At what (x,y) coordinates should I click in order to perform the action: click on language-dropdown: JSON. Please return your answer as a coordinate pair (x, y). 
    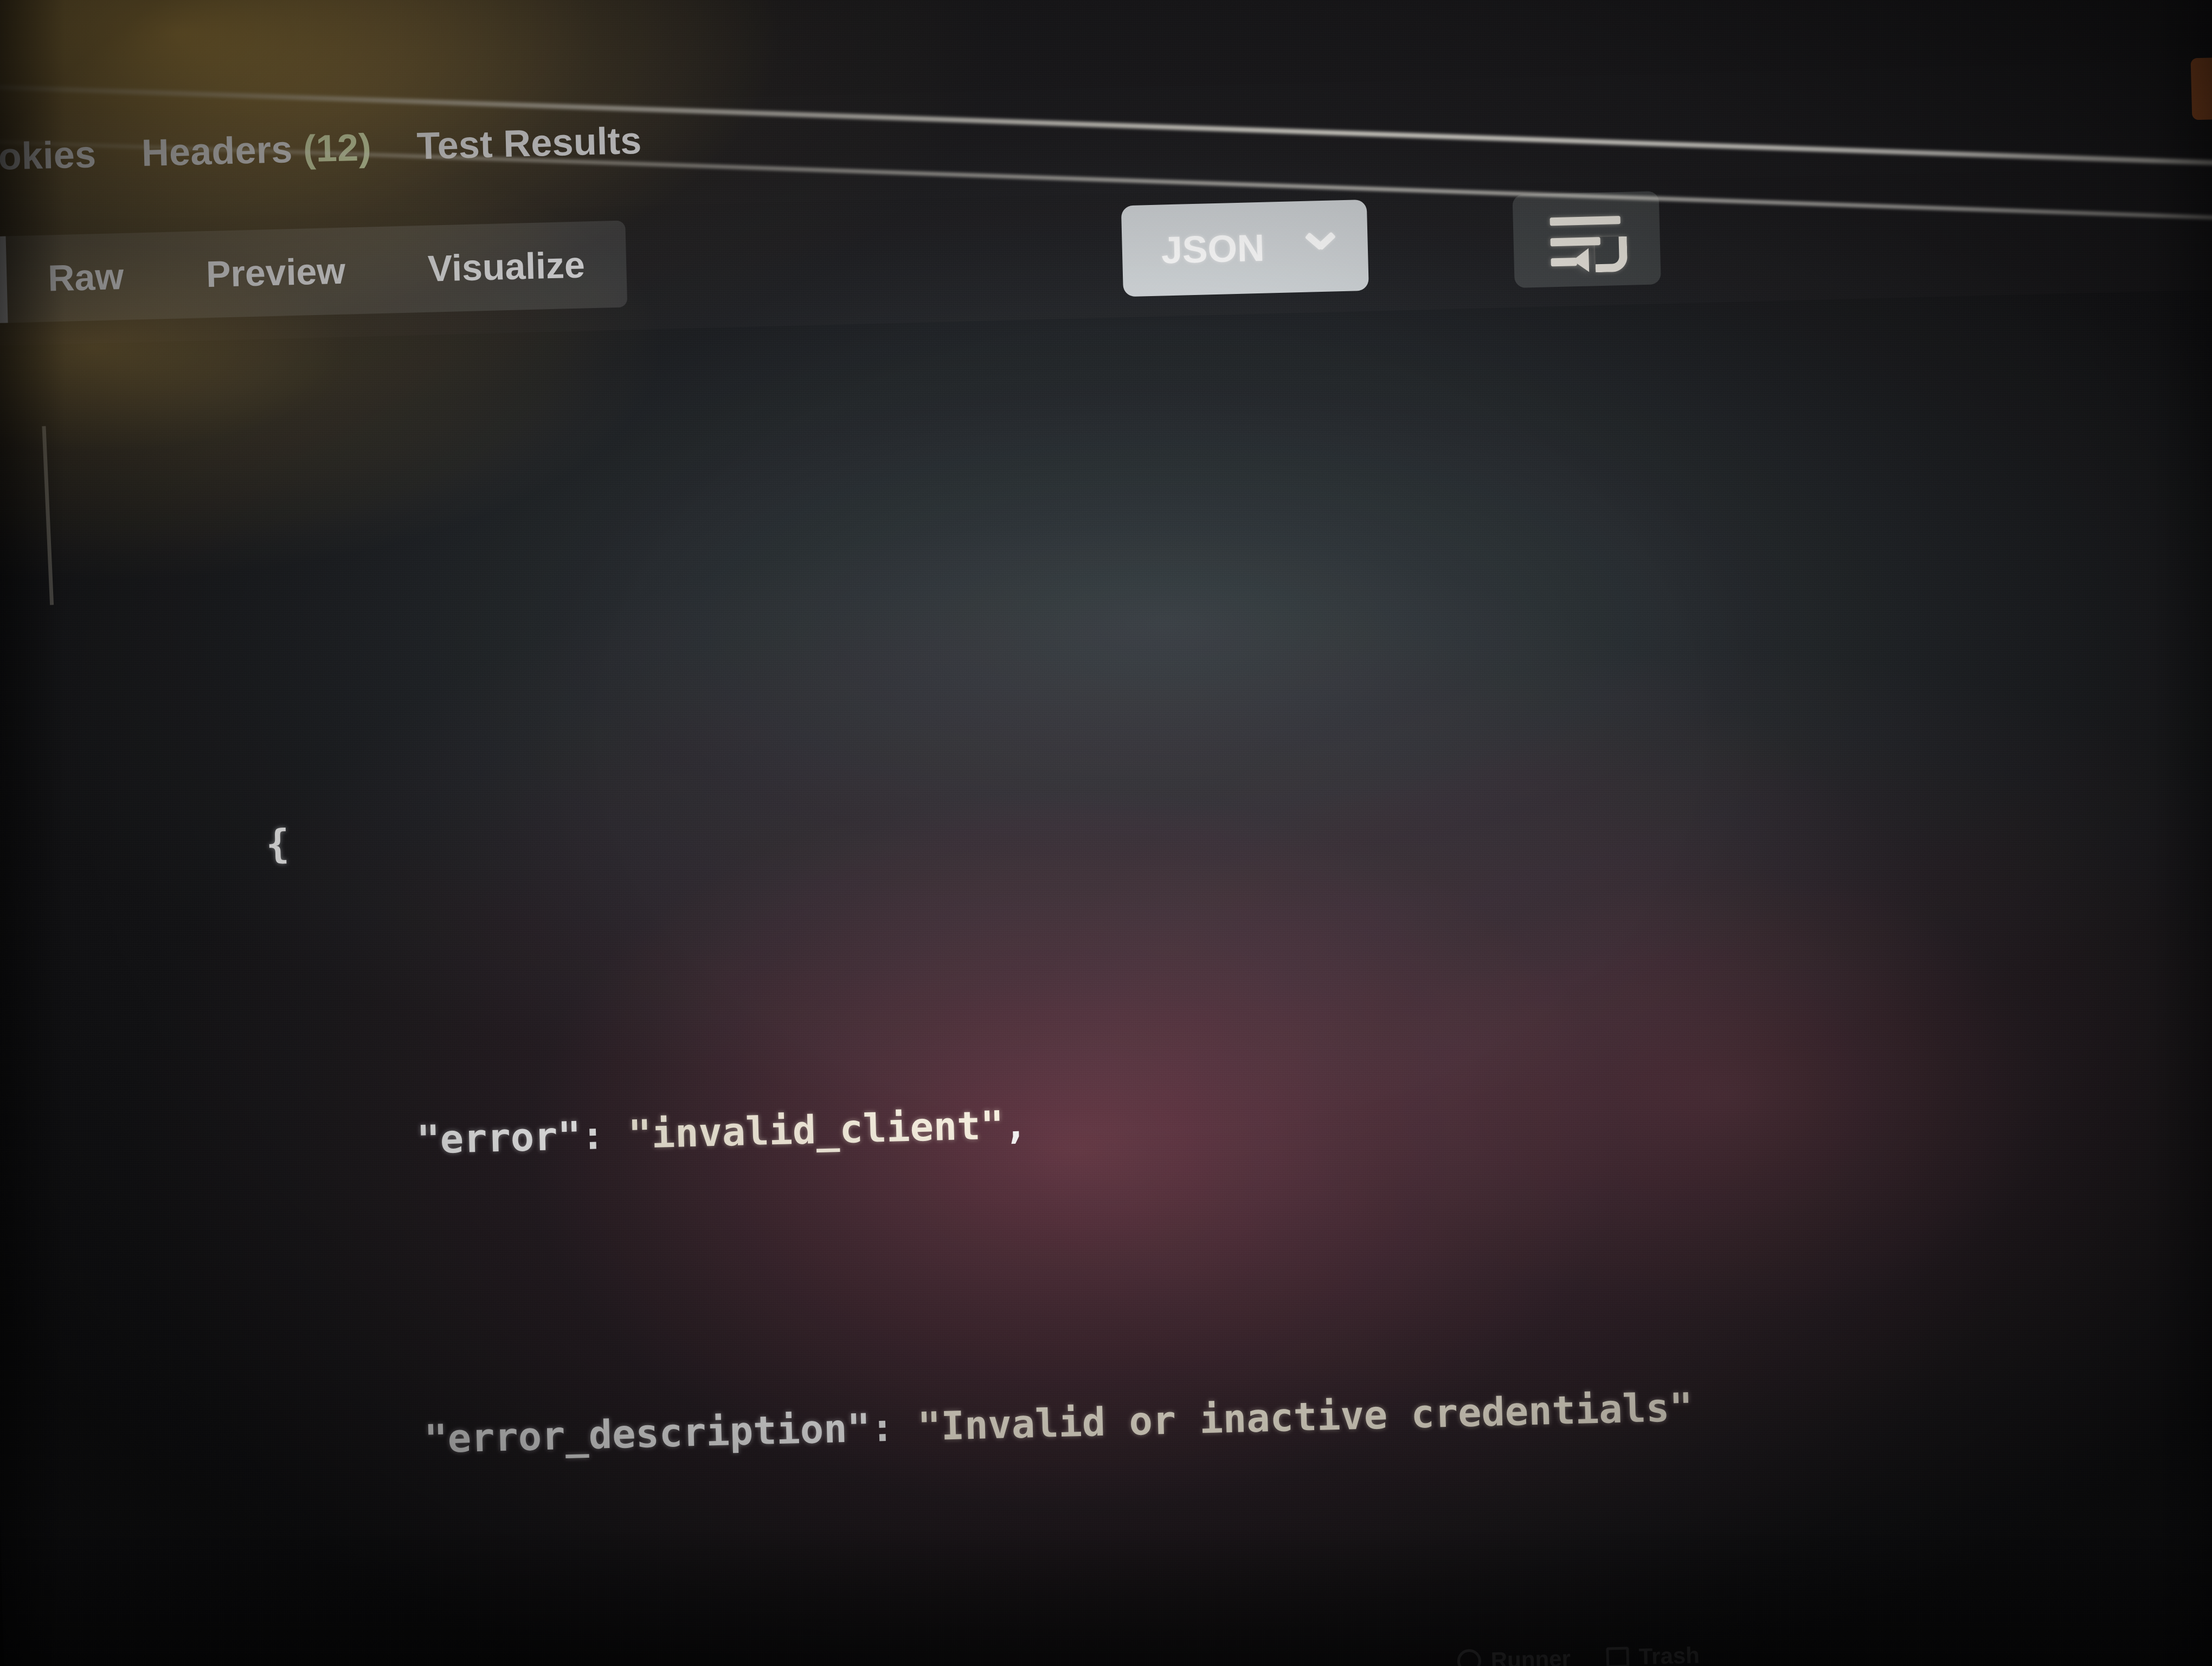
    Looking at the image, I should click on (1245, 248).